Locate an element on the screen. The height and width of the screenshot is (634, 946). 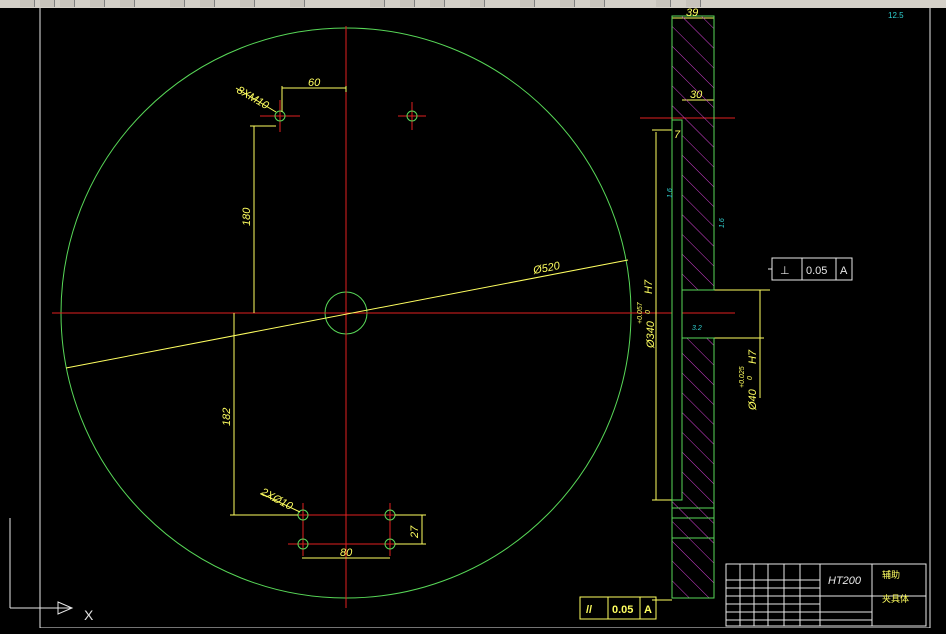
dim-bore-inner: Ø40 is located at coordinates (753, 399).